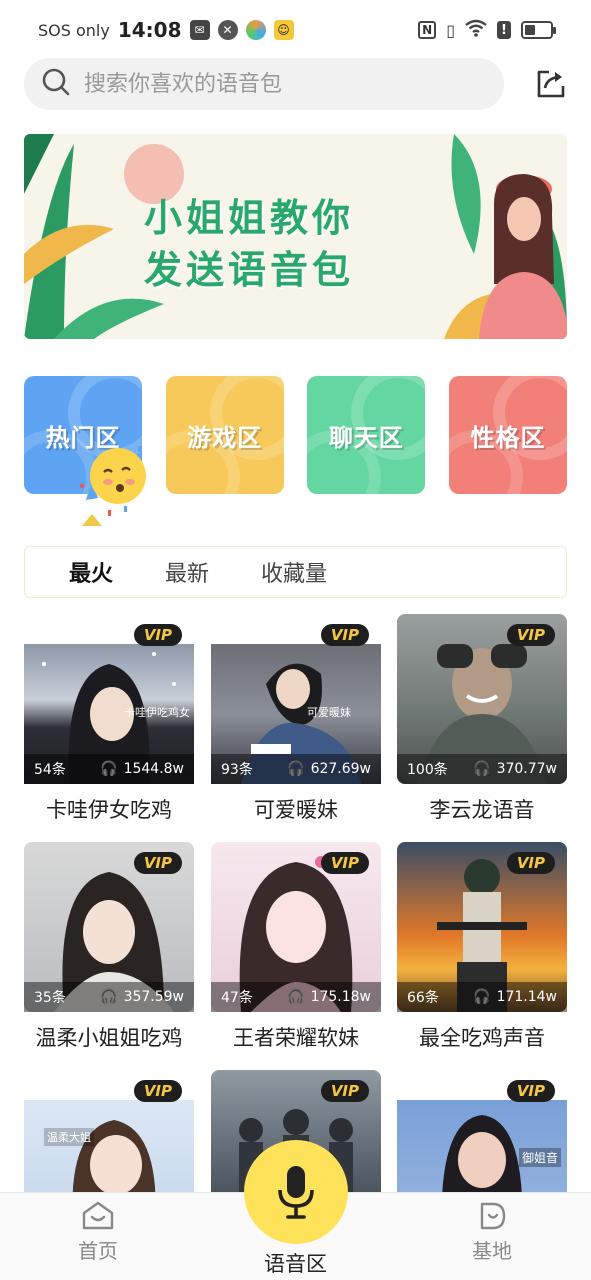 This screenshot has width=591, height=1280. What do you see at coordinates (366, 437) in the screenshot?
I see `category-label: 聊天区` at bounding box center [366, 437].